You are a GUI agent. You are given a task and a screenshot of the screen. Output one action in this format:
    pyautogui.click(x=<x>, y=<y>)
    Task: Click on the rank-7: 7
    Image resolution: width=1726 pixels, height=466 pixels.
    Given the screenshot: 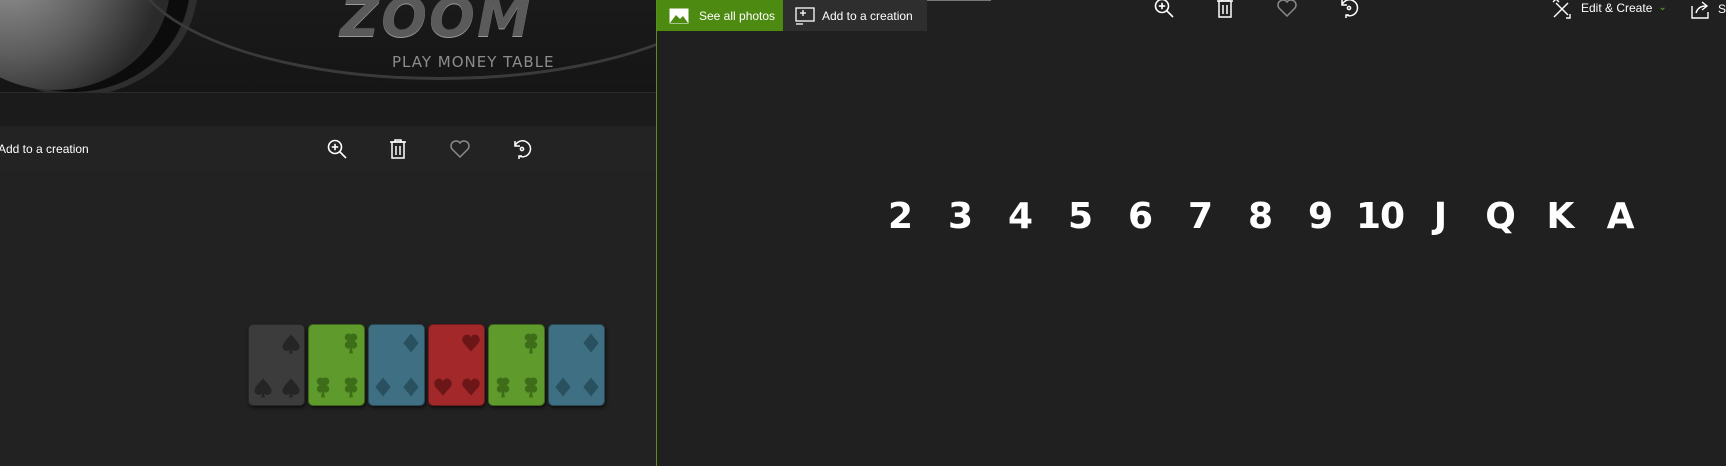 What is the action you would take?
    pyautogui.click(x=1200, y=216)
    